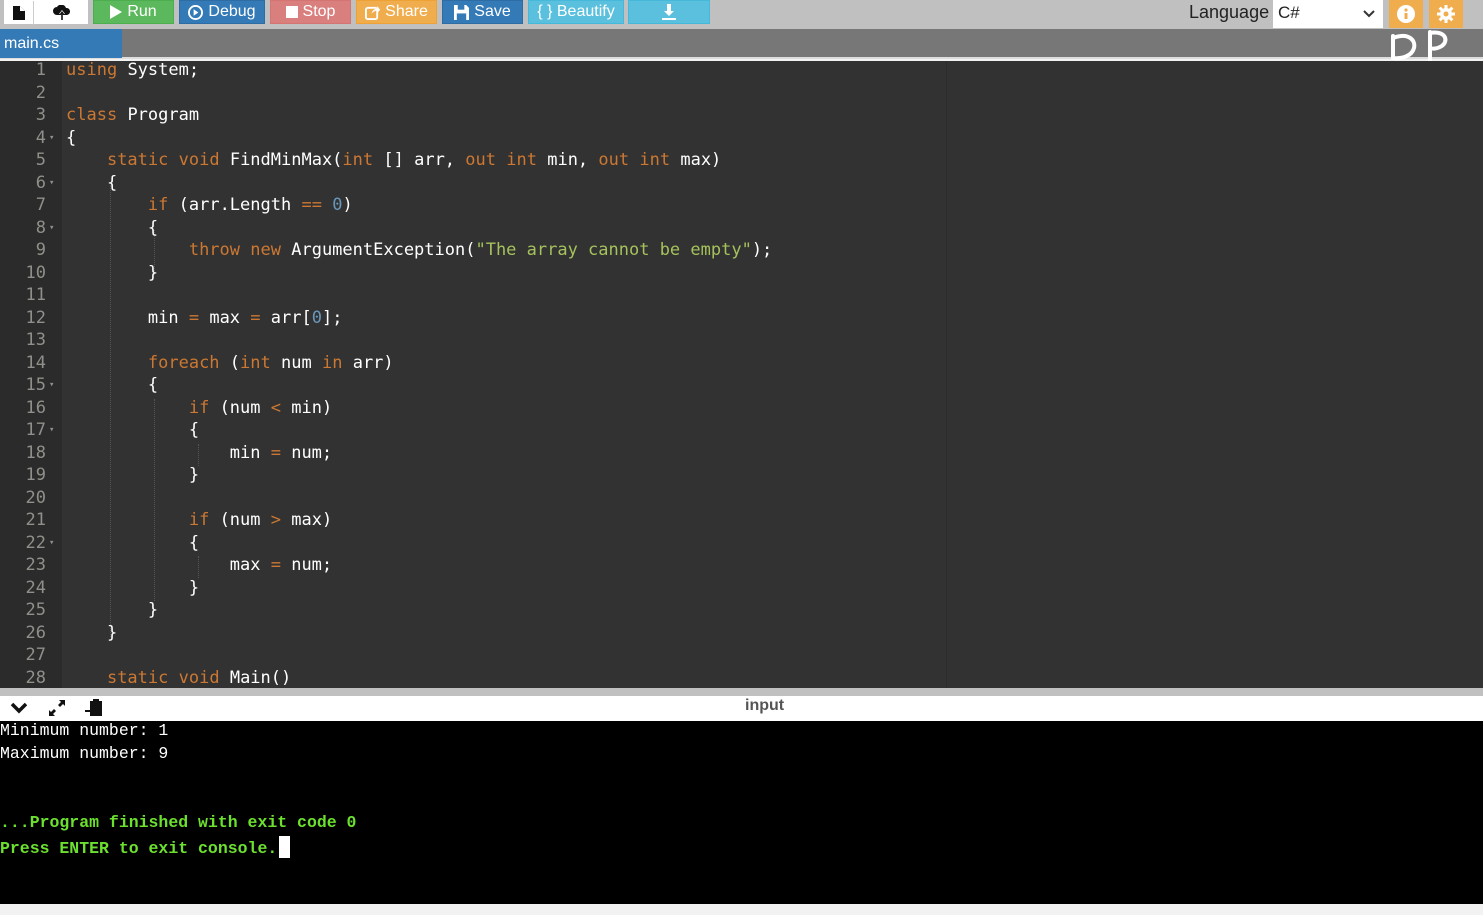  What do you see at coordinates (178, 822) in the screenshot?
I see `console-line: ...Program finished with exit code 0` at bounding box center [178, 822].